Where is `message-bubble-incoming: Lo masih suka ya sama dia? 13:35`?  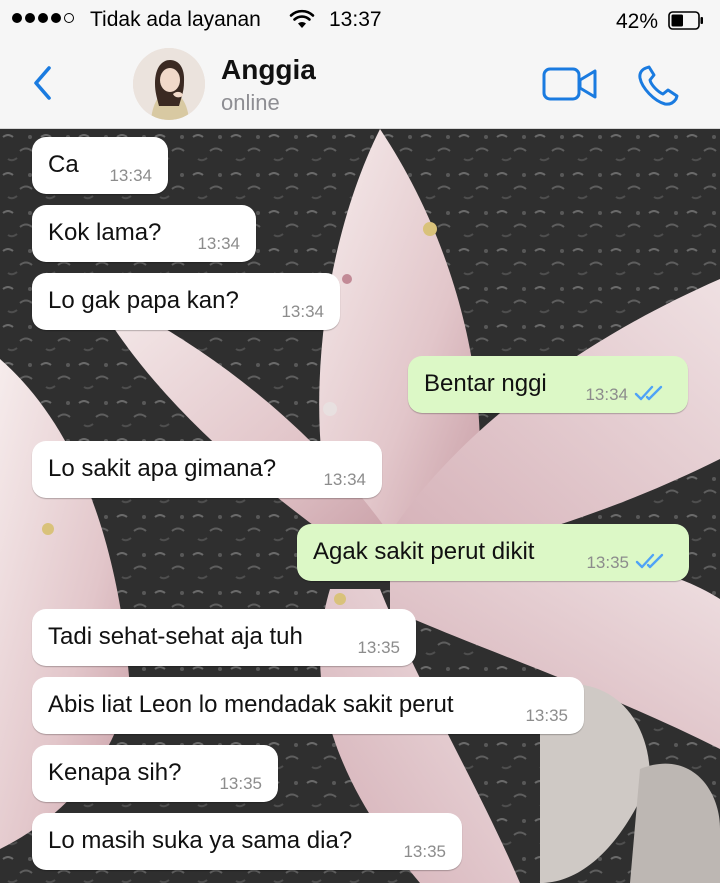
message-bubble-incoming: Lo masih suka ya sama dia? 13:35 is located at coordinates (247, 841).